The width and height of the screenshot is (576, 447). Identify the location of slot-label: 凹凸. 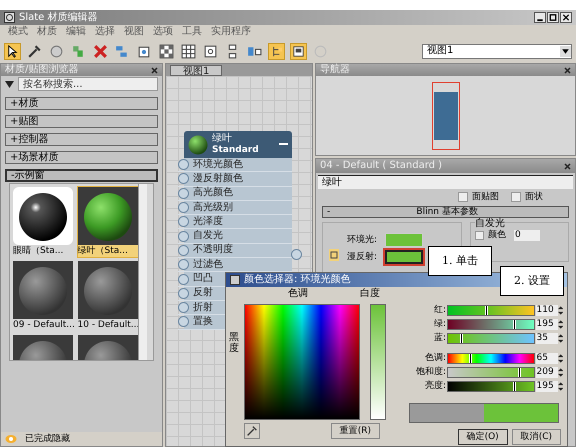
(203, 279).